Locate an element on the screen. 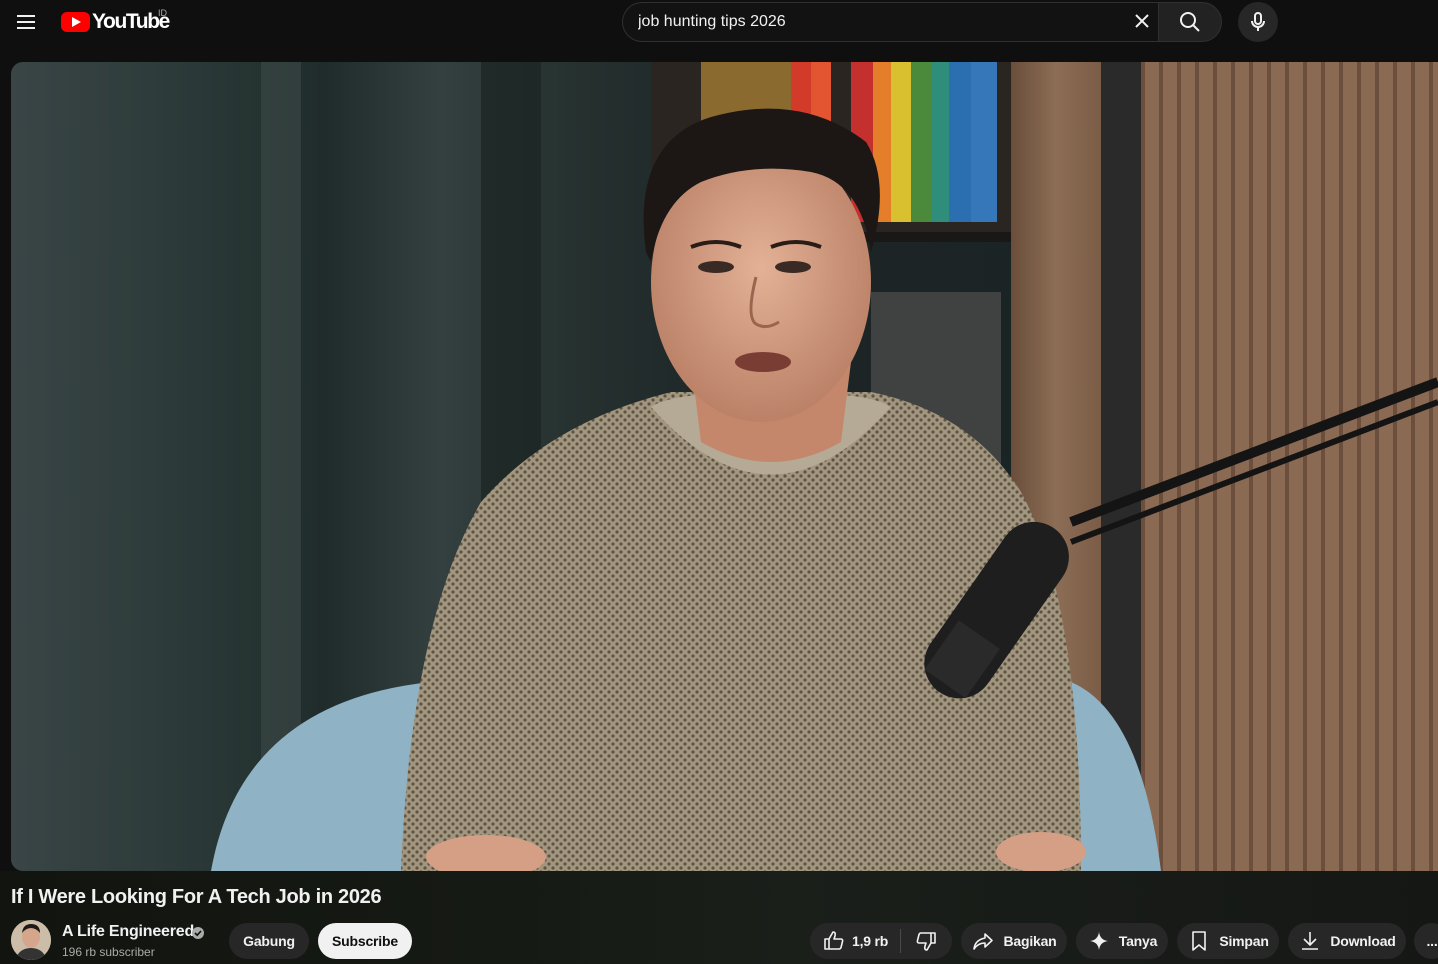  hamburger-menu-icon is located at coordinates (26, 22).